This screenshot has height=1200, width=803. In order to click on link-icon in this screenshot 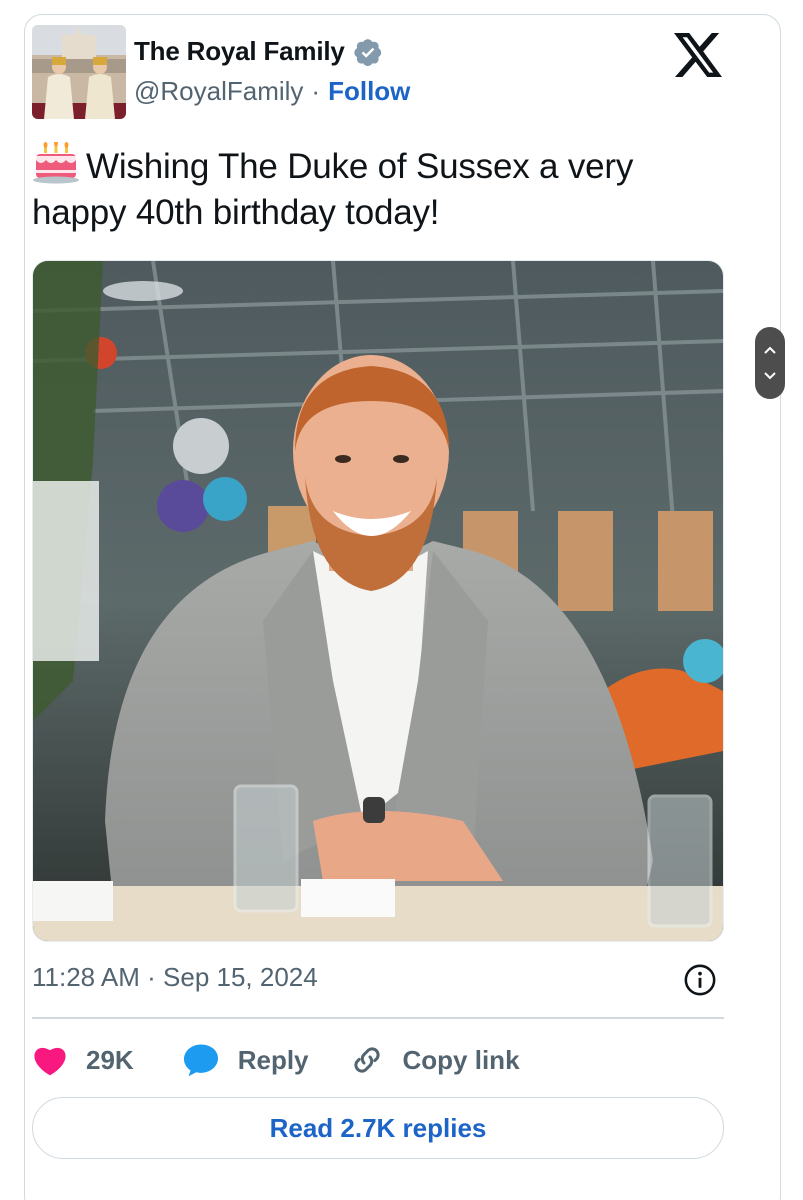, I will do `click(366, 1060)`.